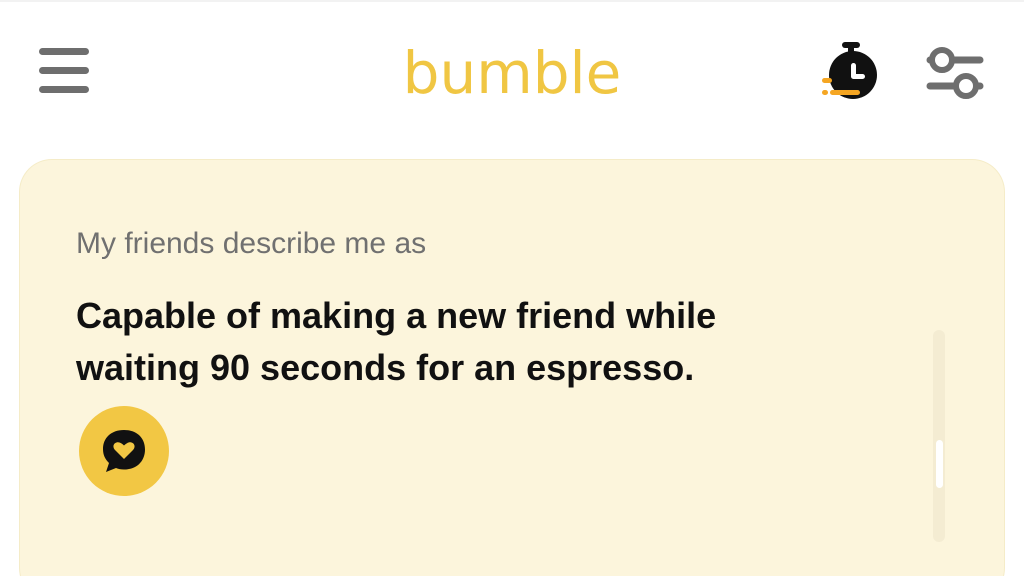 Image resolution: width=1024 pixels, height=576 pixels. What do you see at coordinates (251, 243) in the screenshot?
I see `prompt-label: My friends describe me as` at bounding box center [251, 243].